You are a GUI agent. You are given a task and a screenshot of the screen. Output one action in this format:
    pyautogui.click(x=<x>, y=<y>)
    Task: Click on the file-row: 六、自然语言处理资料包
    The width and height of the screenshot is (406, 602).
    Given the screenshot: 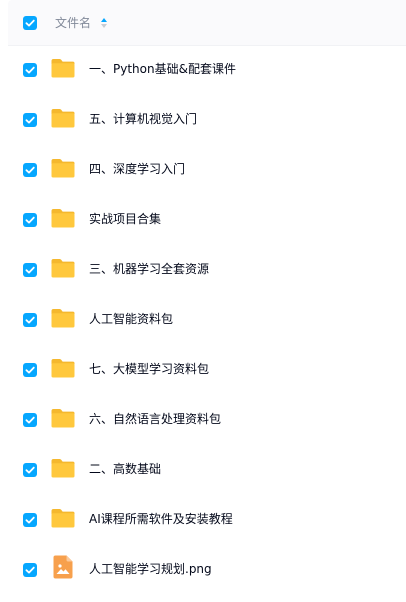 What is the action you would take?
    pyautogui.click(x=207, y=420)
    